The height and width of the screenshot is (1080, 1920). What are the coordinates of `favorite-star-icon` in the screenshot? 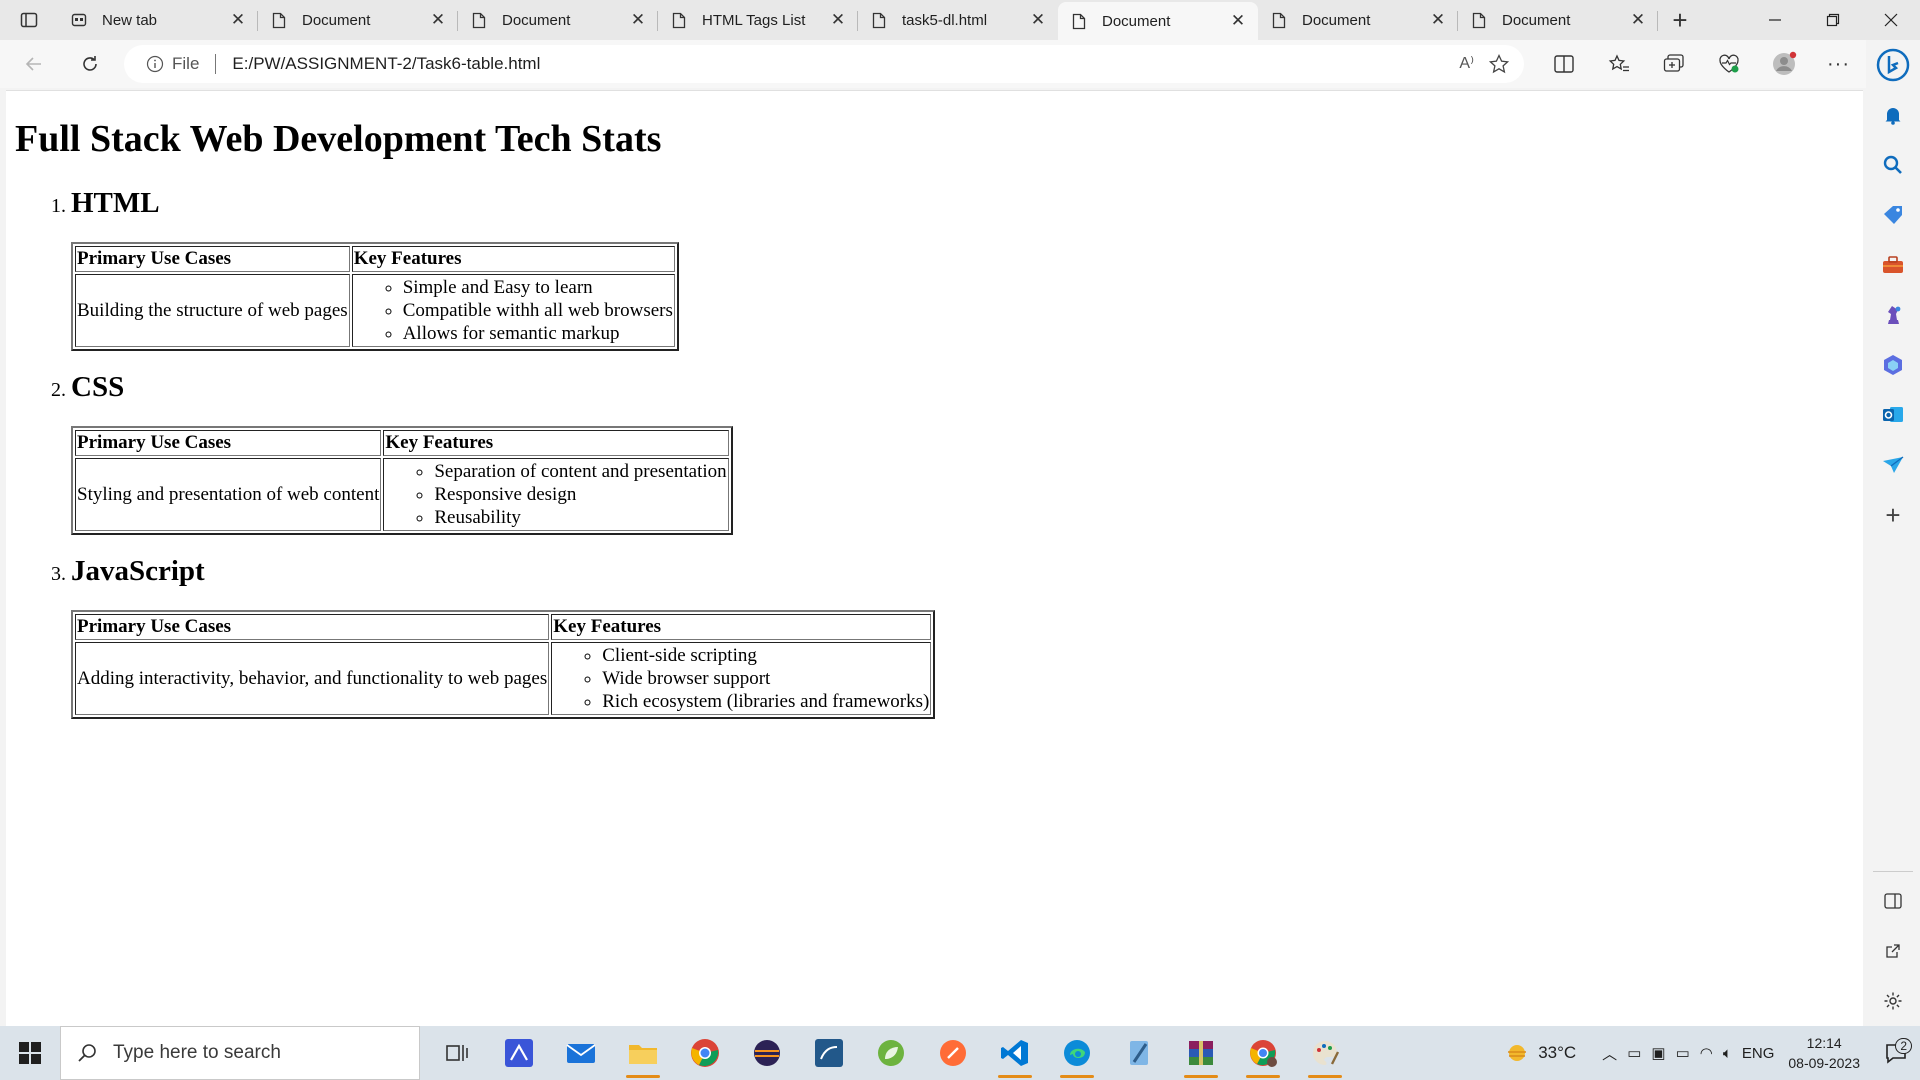 It's located at (1499, 64).